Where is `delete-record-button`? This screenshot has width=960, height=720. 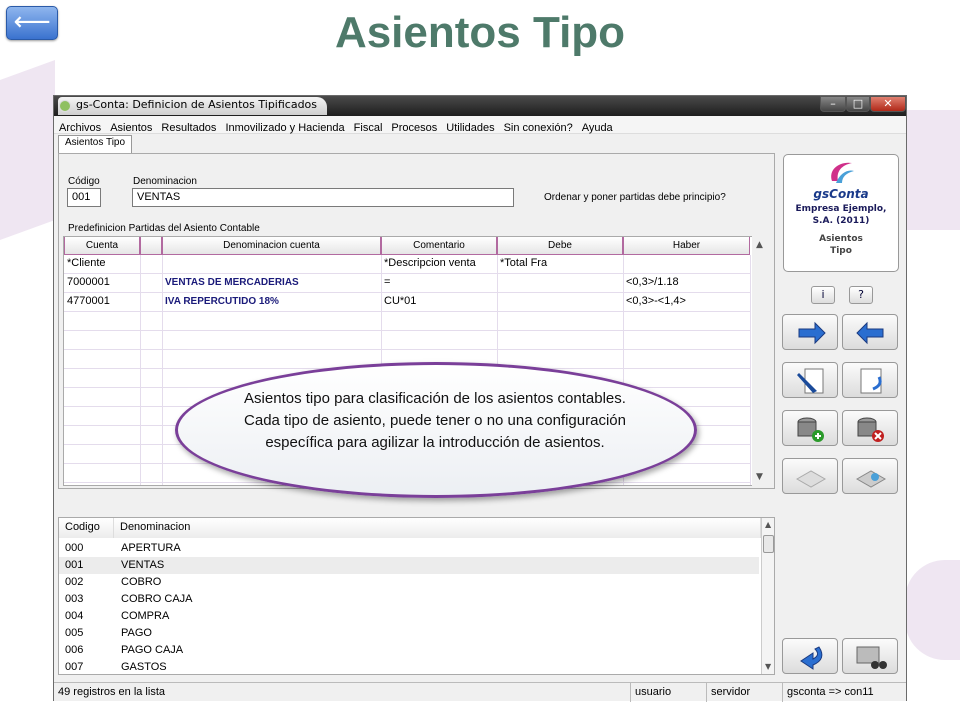 delete-record-button is located at coordinates (870, 428).